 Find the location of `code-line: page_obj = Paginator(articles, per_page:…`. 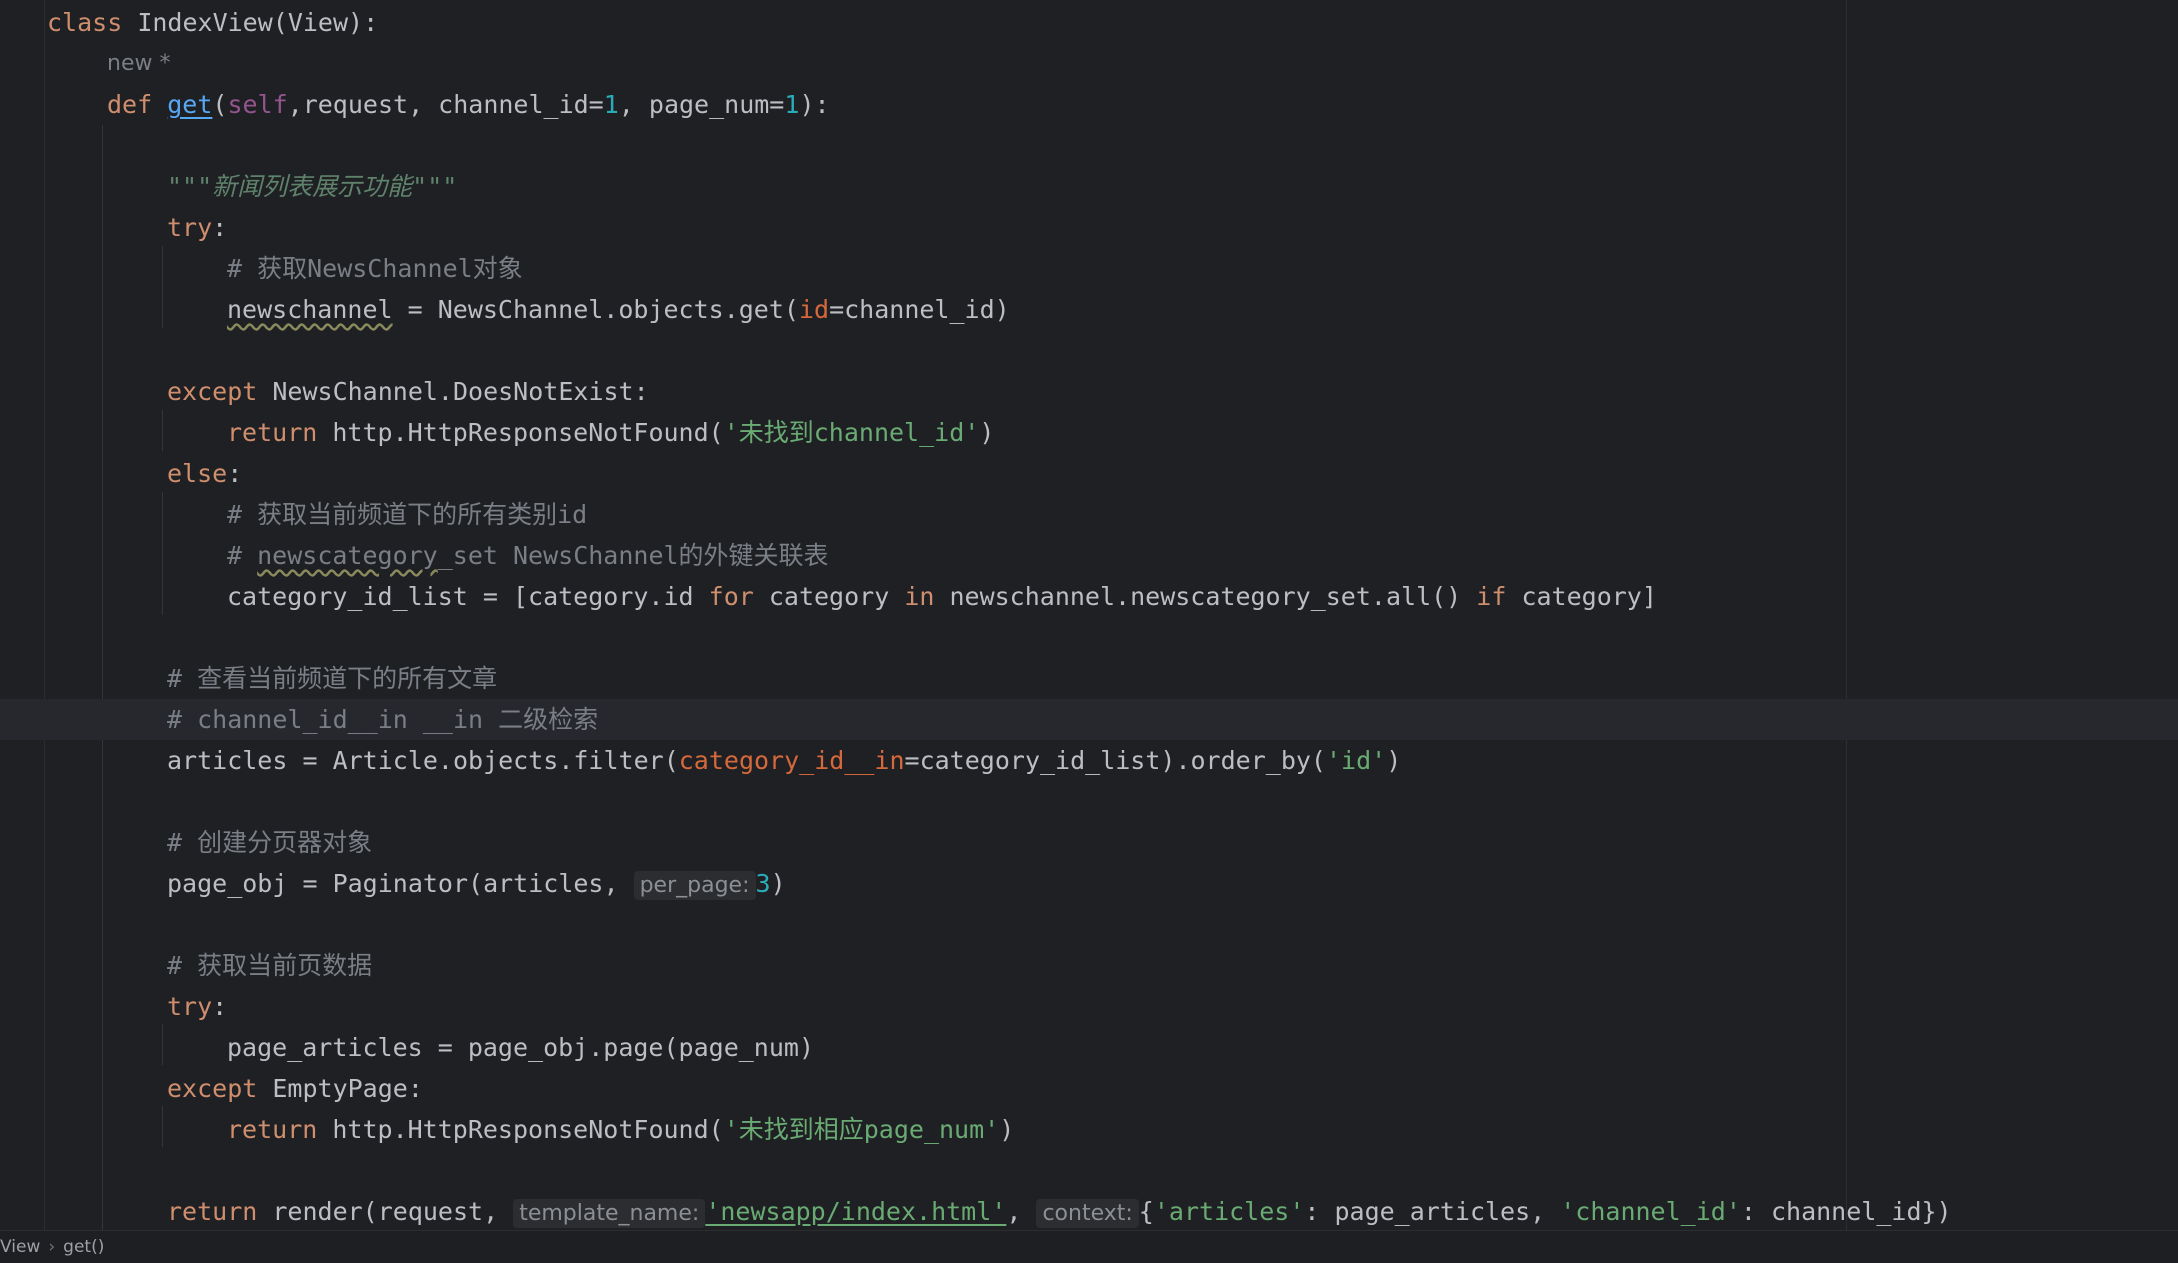

code-line: page_obj = Paginator(articles, per_page:… is located at coordinates (1089, 883).